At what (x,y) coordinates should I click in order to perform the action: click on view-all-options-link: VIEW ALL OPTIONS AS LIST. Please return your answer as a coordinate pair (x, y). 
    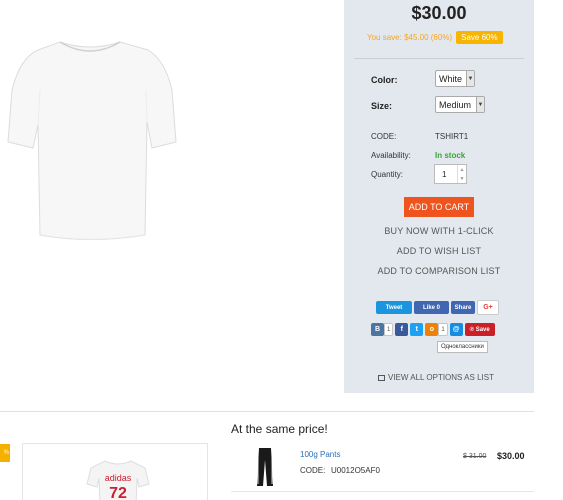
    Looking at the image, I should click on (436, 377).